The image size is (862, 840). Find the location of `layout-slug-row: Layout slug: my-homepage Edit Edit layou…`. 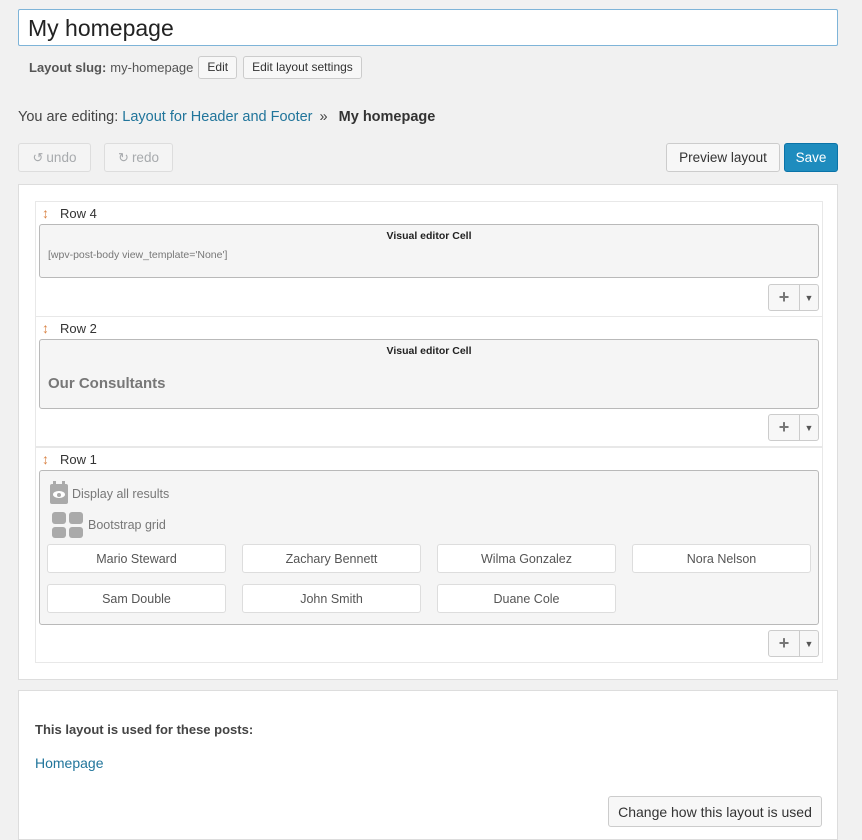

layout-slug-row: Layout slug: my-homepage Edit Edit layou… is located at coordinates (198, 67).